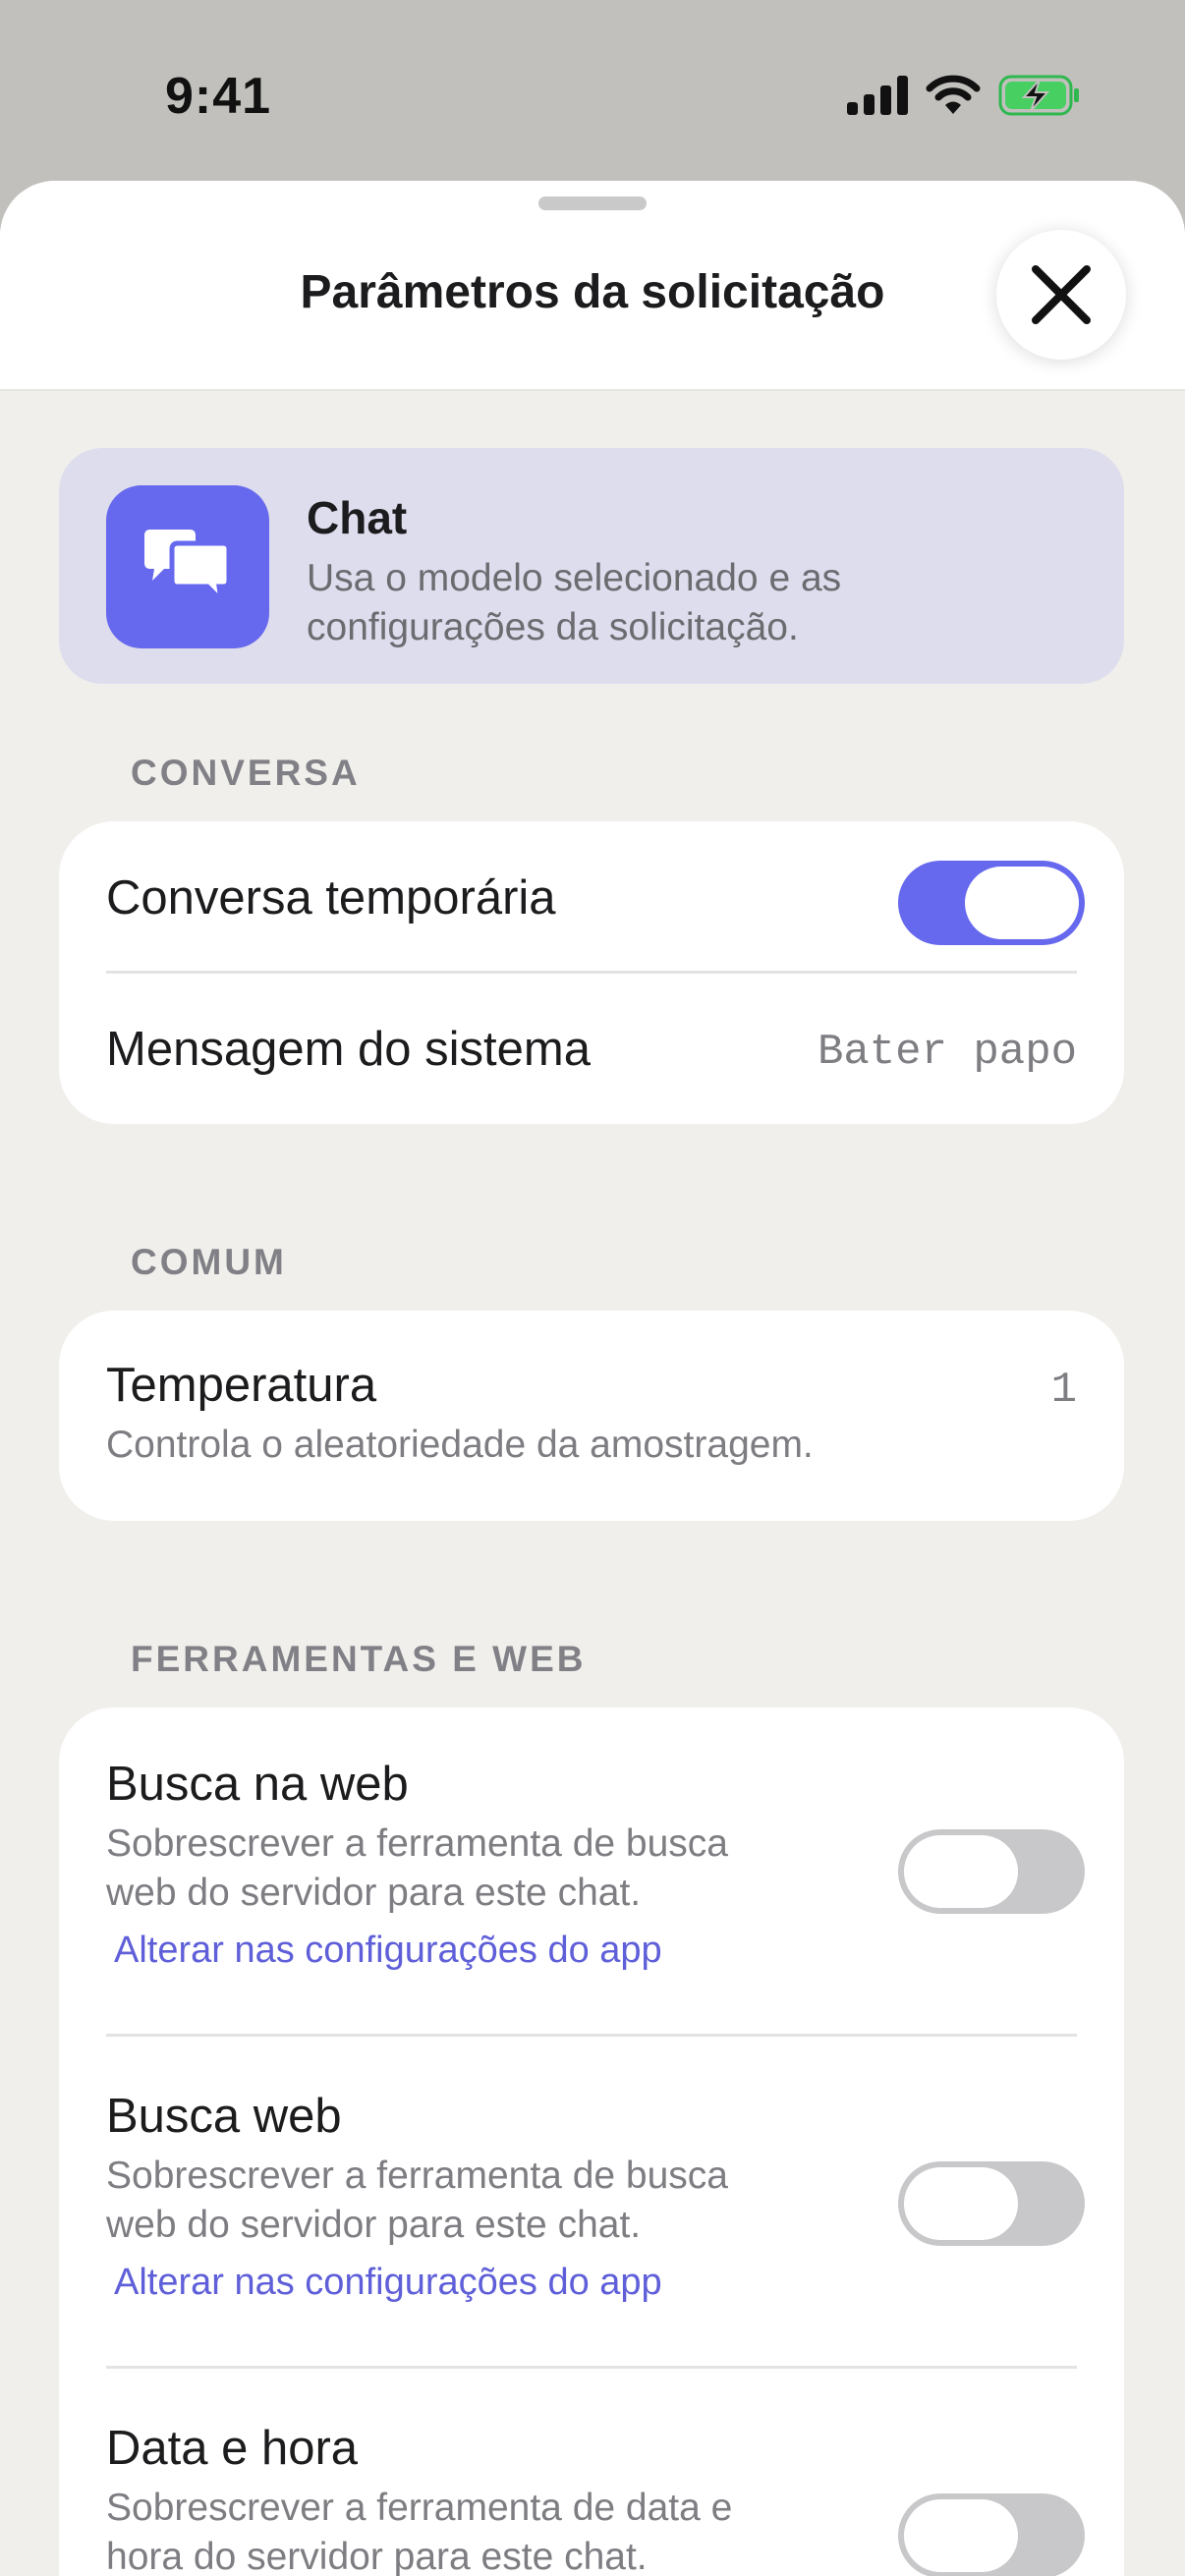 This screenshot has height=2576, width=1185. What do you see at coordinates (460, 1445) in the screenshot?
I see `temperature-description: Controla o aleatoriedade da amostragem.` at bounding box center [460, 1445].